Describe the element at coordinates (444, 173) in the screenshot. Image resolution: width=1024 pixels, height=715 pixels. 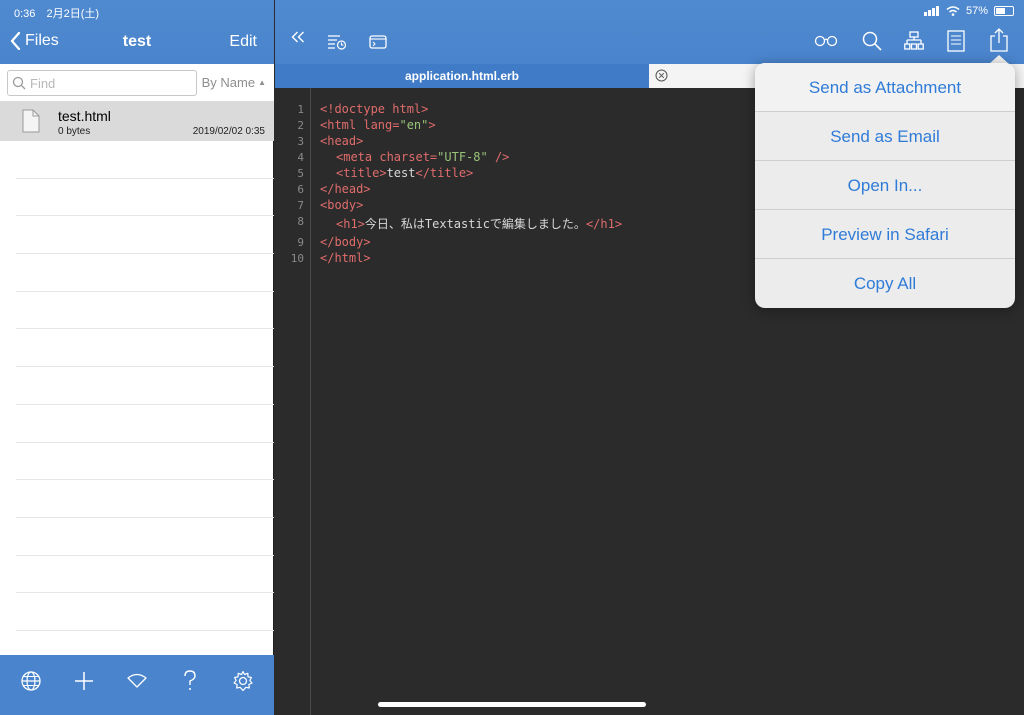
I see `code-token: </title>` at that location.